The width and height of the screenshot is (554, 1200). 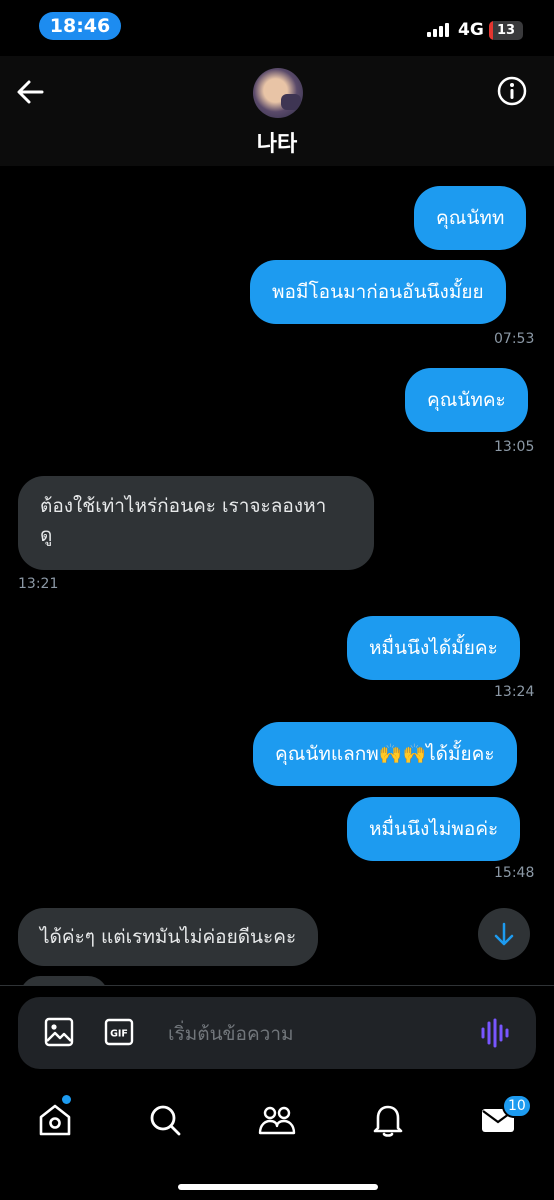 I want to click on communities-icon, so click(x=277, y=1120).